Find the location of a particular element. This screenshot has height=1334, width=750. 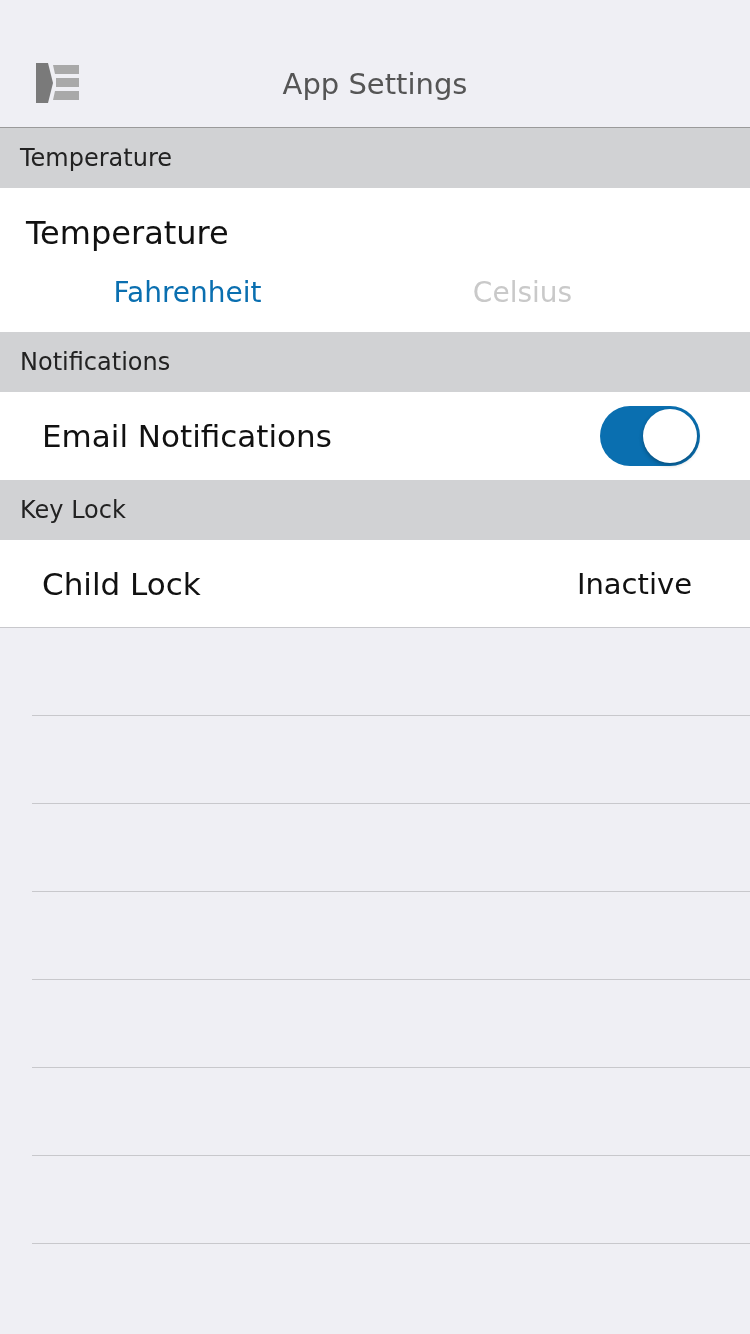

section-header: Notifications is located at coordinates (375, 362).